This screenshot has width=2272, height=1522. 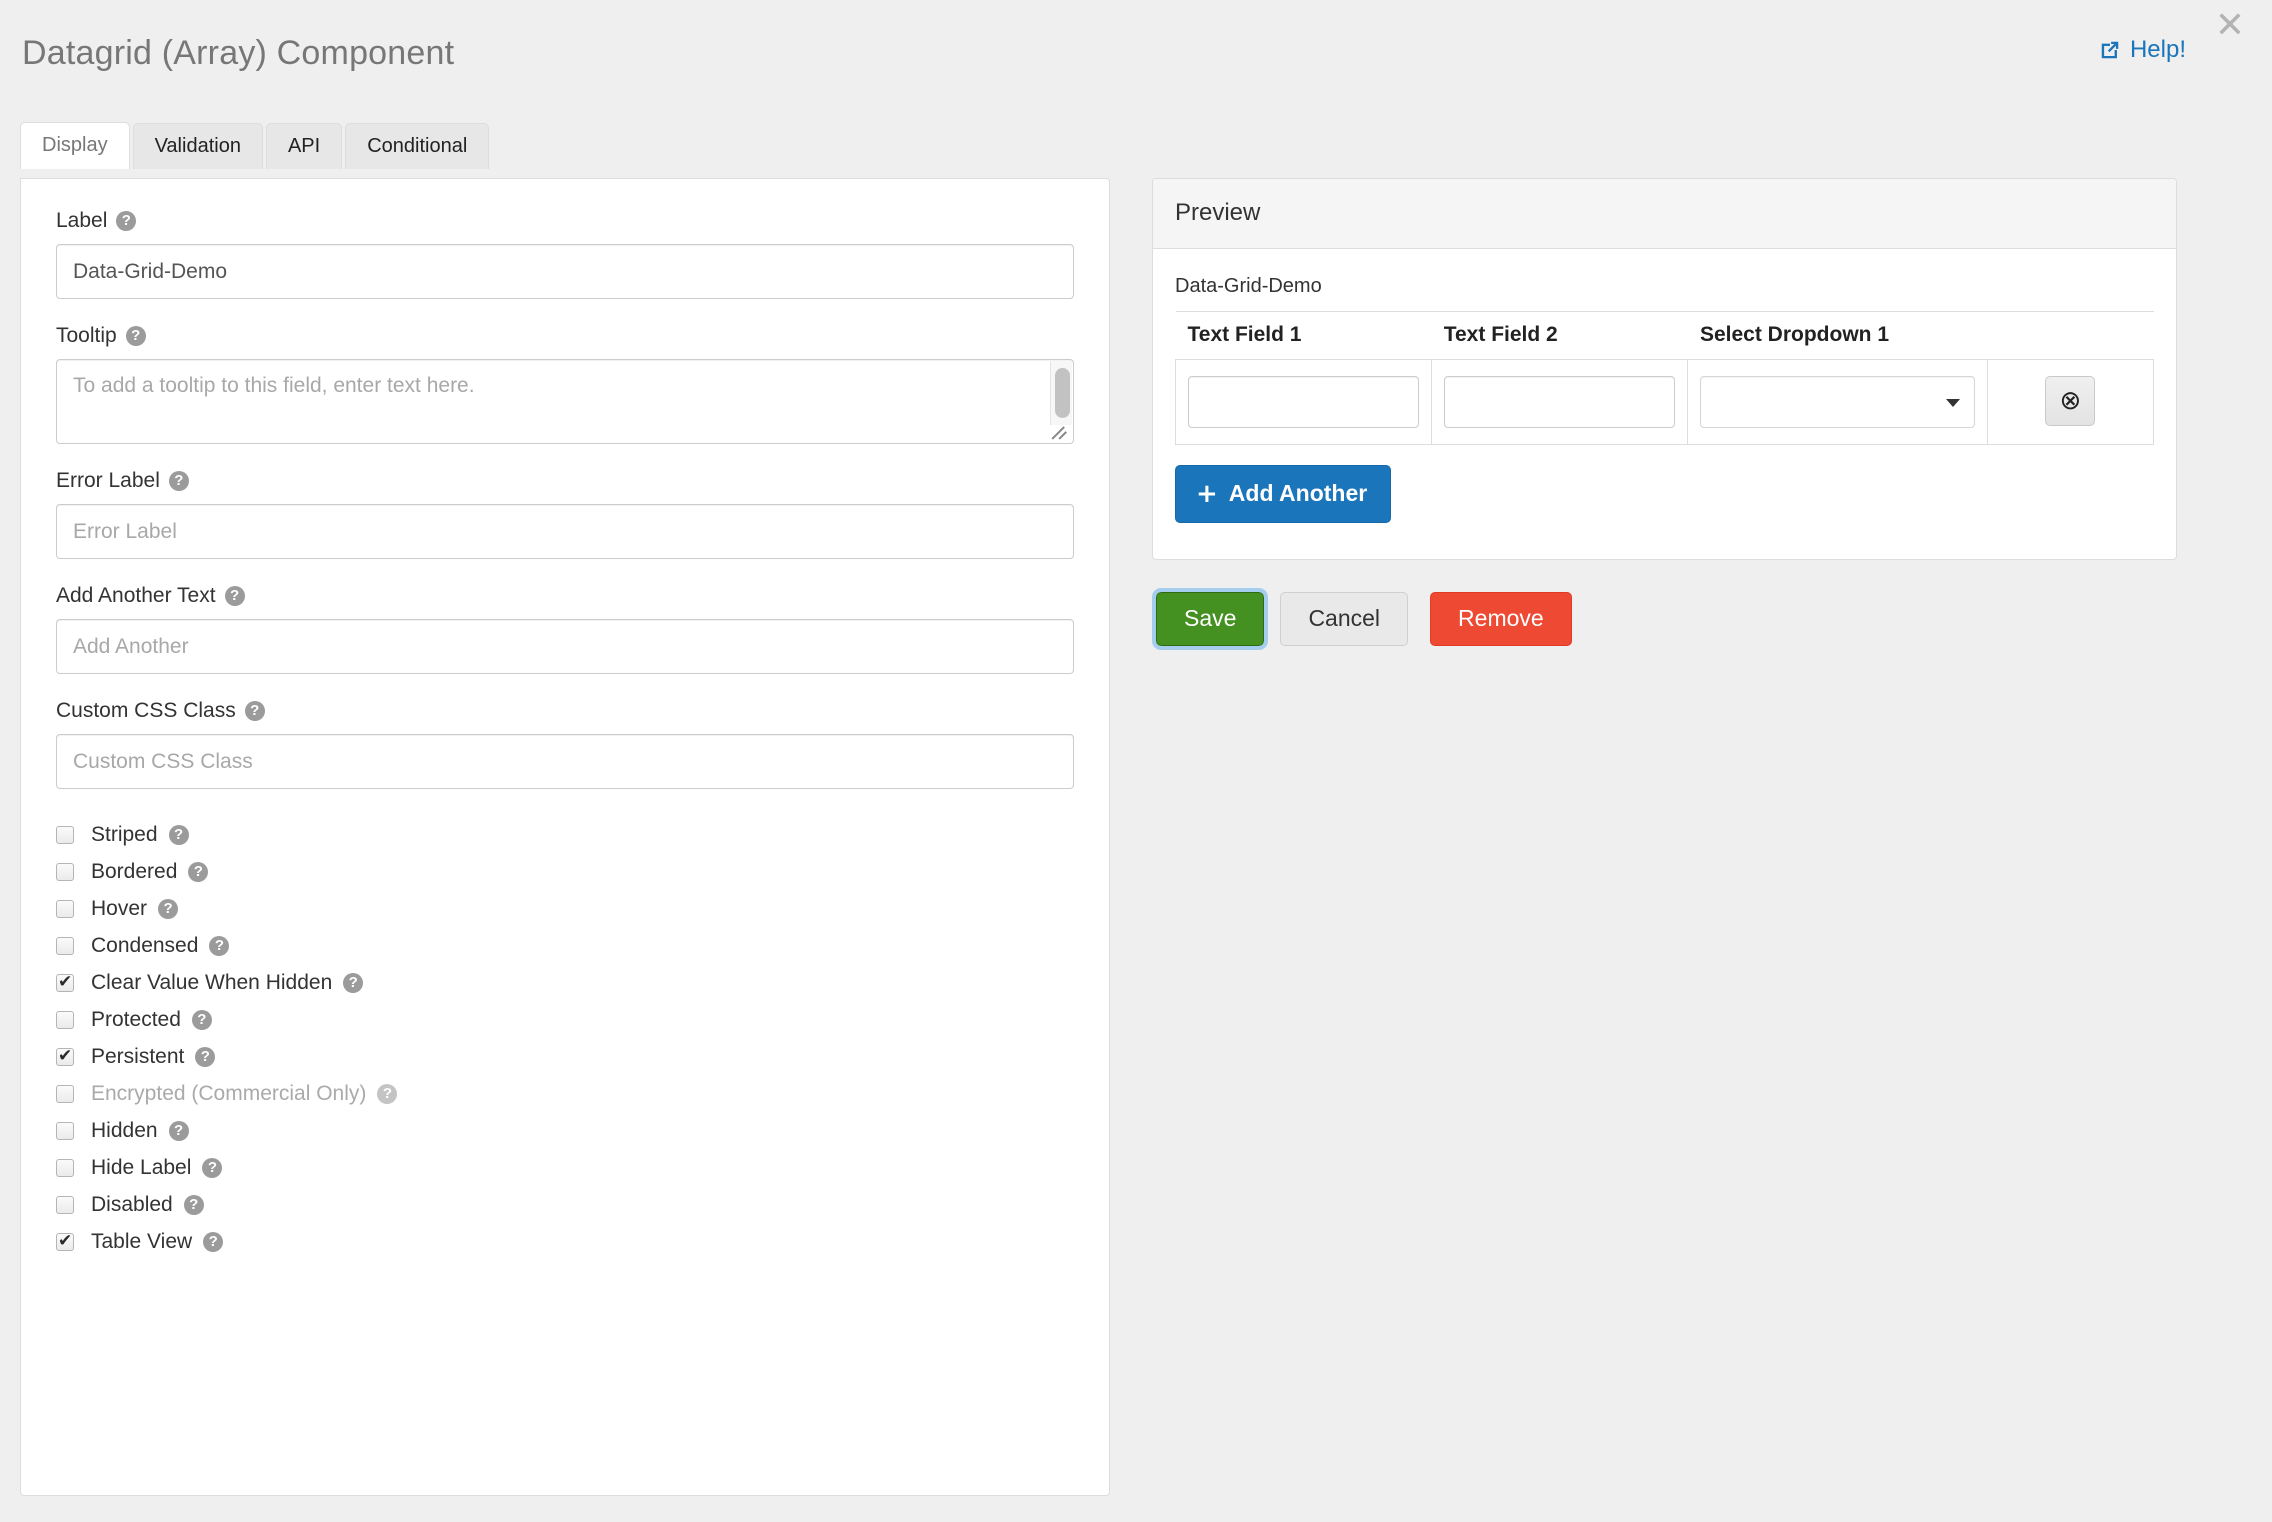 I want to click on checkbox-label: Condensed, so click(x=145, y=945).